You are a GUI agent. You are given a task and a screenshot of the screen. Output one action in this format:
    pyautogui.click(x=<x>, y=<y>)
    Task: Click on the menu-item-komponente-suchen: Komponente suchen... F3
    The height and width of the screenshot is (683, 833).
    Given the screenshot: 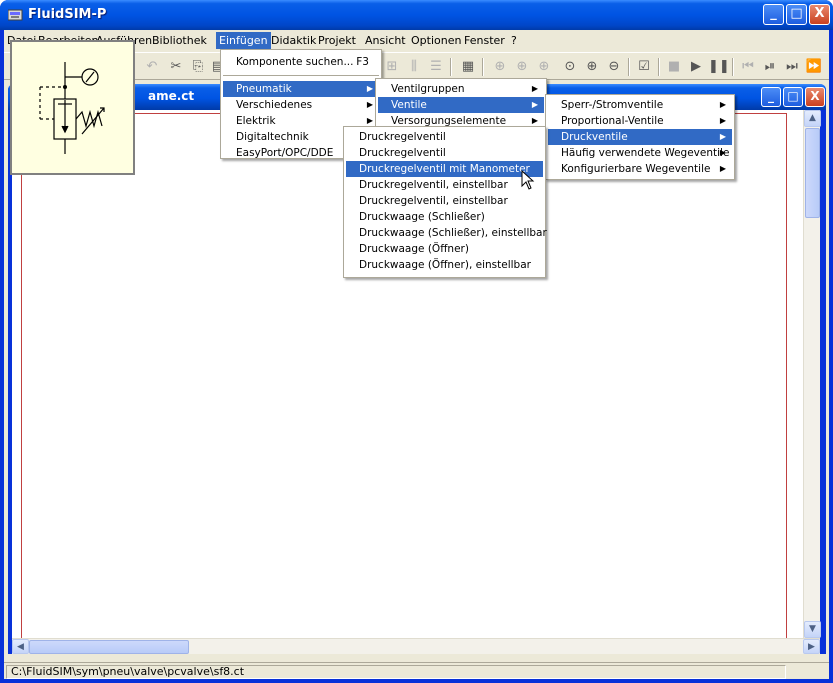 What is the action you would take?
    pyautogui.click(x=301, y=62)
    